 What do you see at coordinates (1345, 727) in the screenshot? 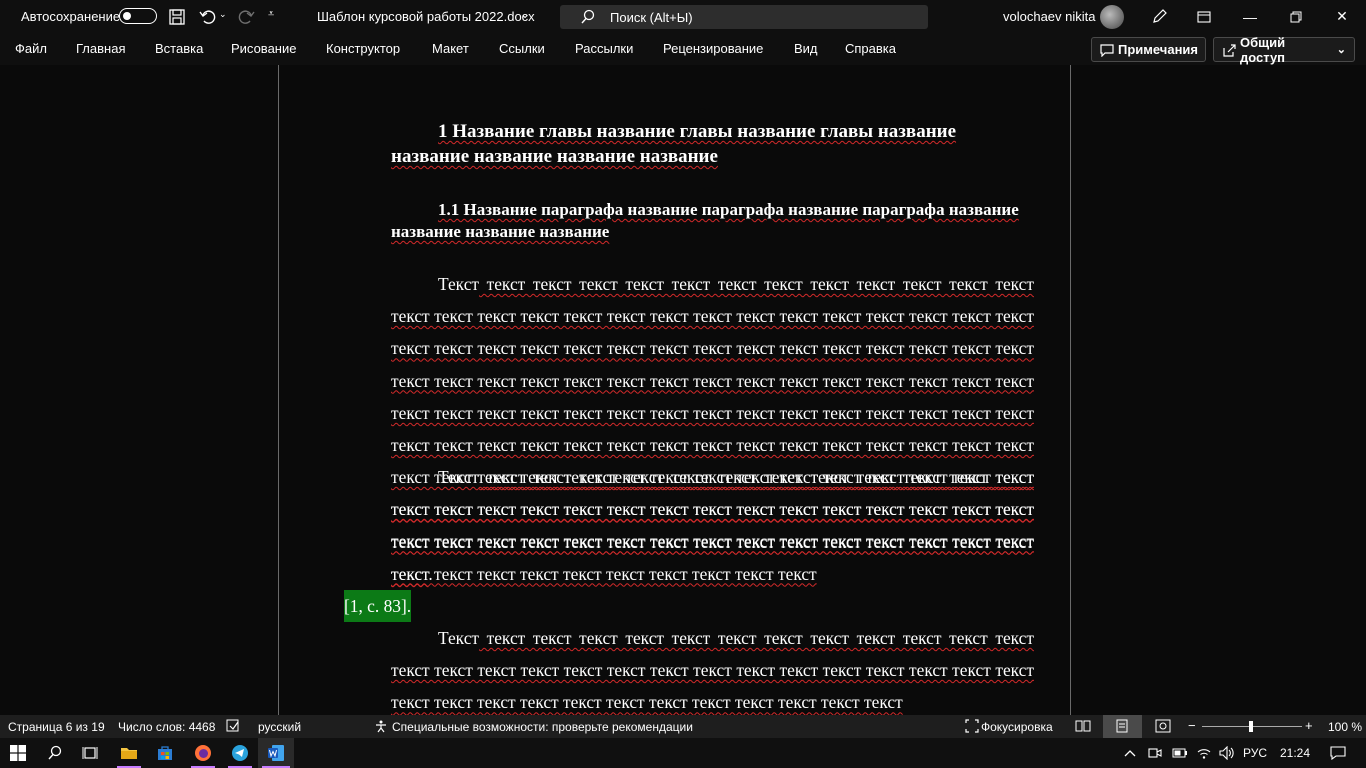
I see `zoom-level: 100 %` at bounding box center [1345, 727].